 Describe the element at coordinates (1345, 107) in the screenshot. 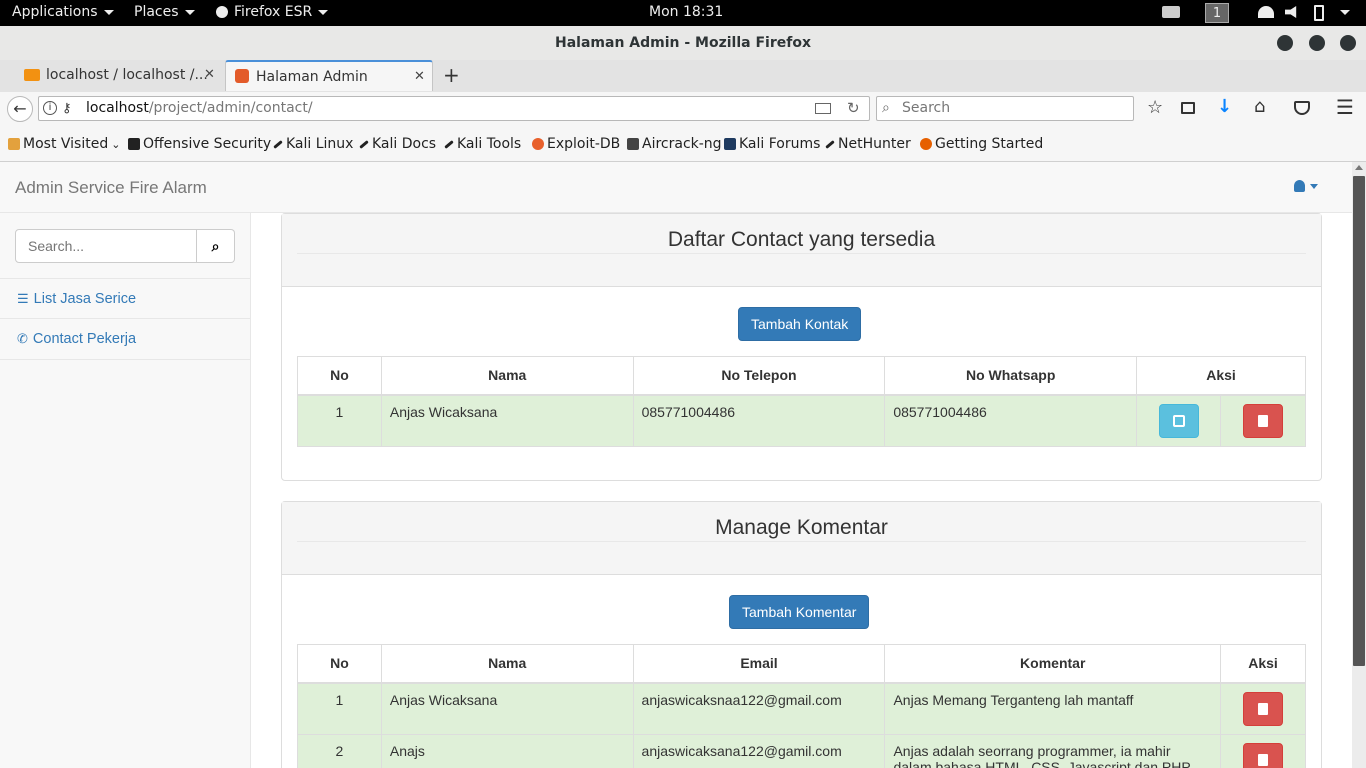

I see `hamburger-menu-icon: ☰` at that location.